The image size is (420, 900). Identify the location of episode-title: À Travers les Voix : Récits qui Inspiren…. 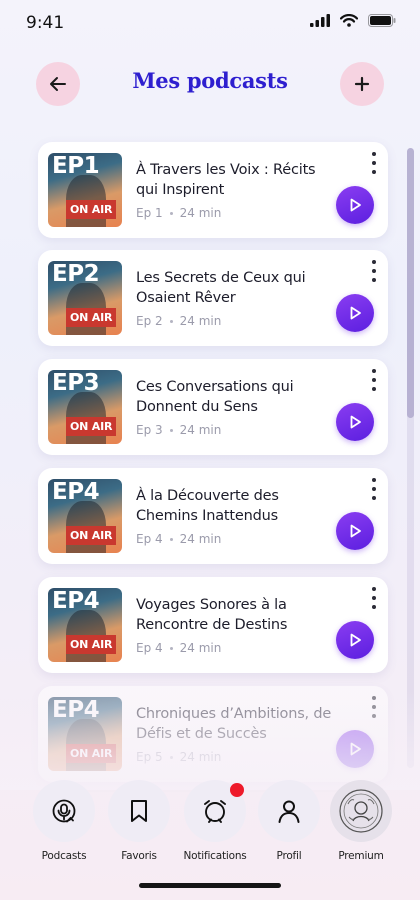
(226, 180).